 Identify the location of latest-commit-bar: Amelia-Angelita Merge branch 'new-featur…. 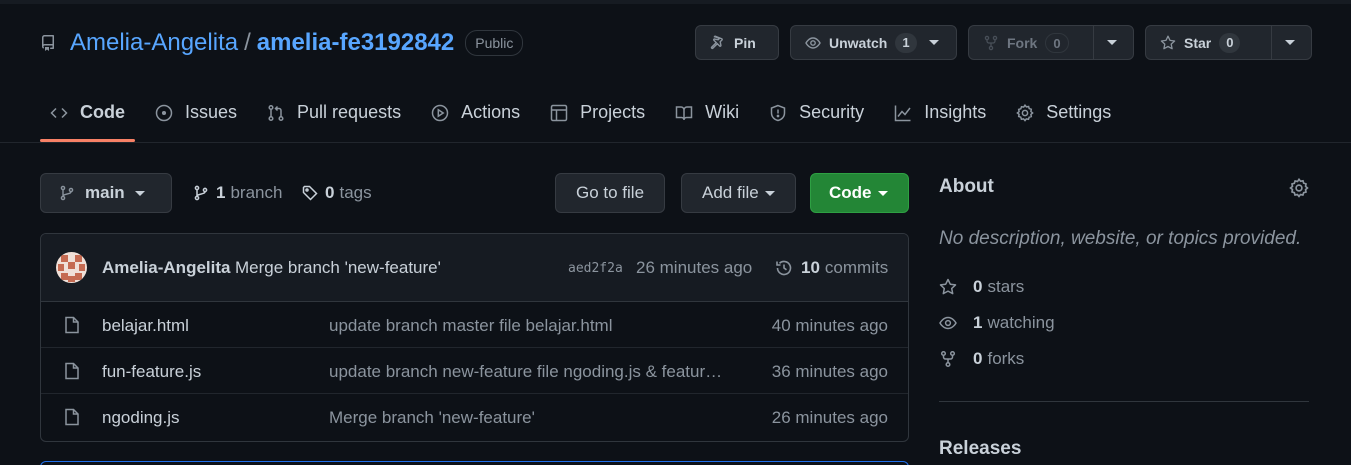
(474, 268).